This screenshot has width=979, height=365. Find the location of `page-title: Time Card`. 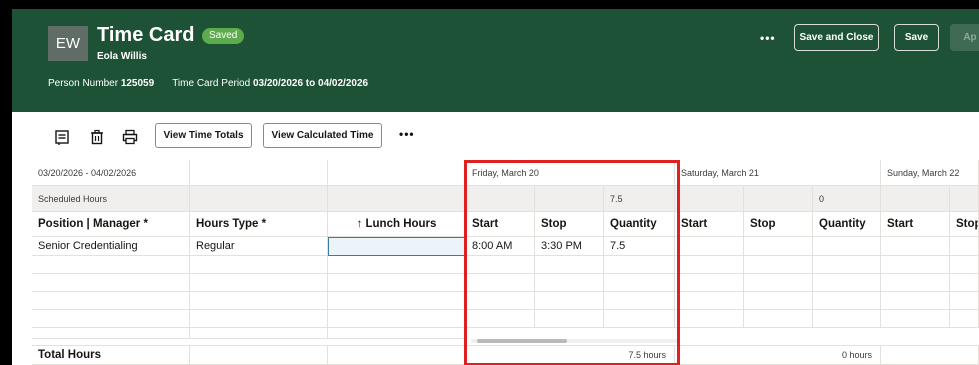

page-title: Time Card is located at coordinates (146, 35).